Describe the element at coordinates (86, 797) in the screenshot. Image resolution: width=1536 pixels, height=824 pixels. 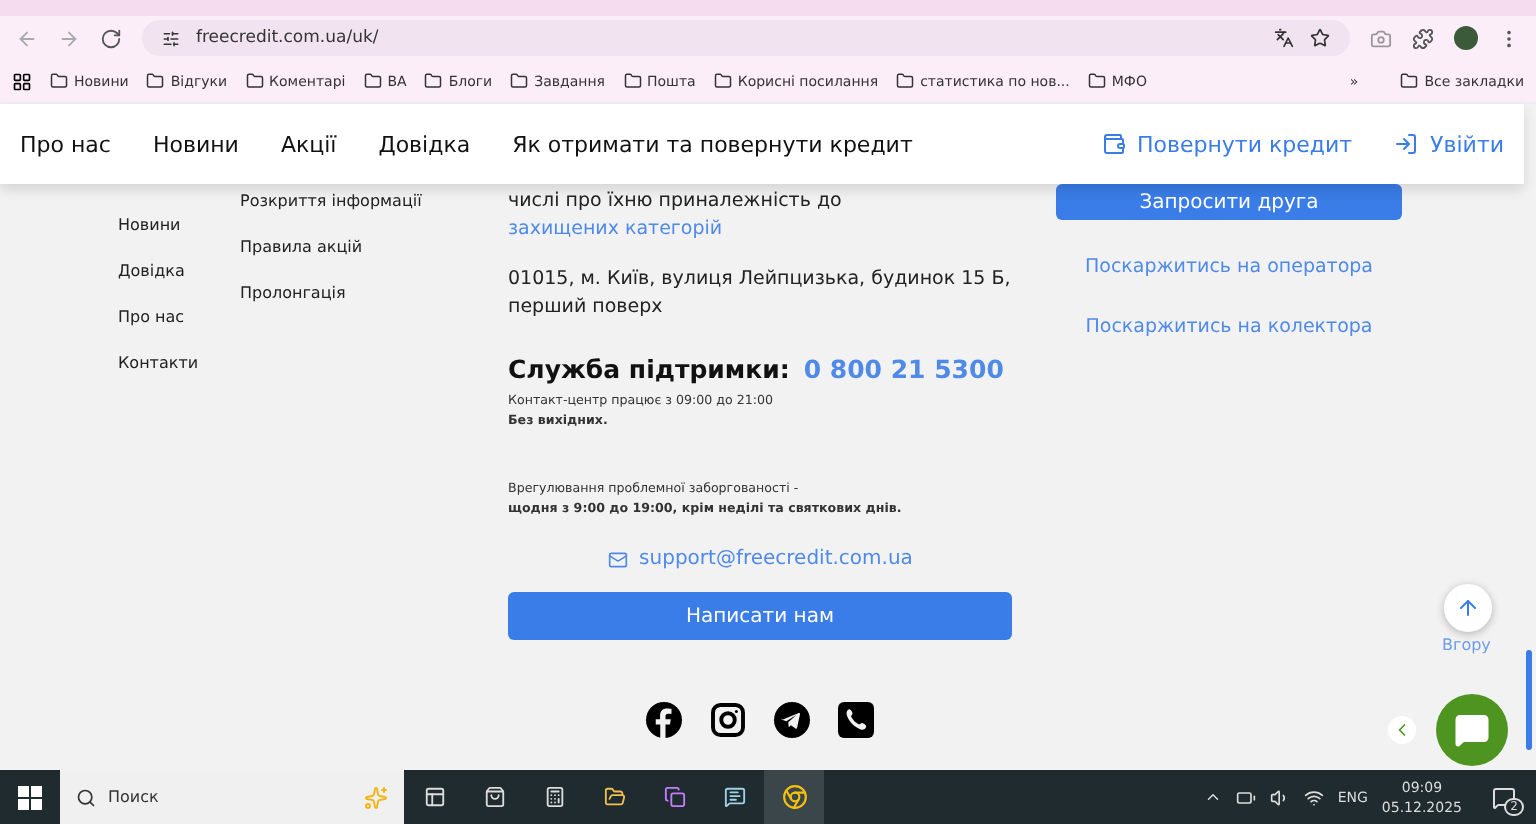
I see `search-icon` at that location.